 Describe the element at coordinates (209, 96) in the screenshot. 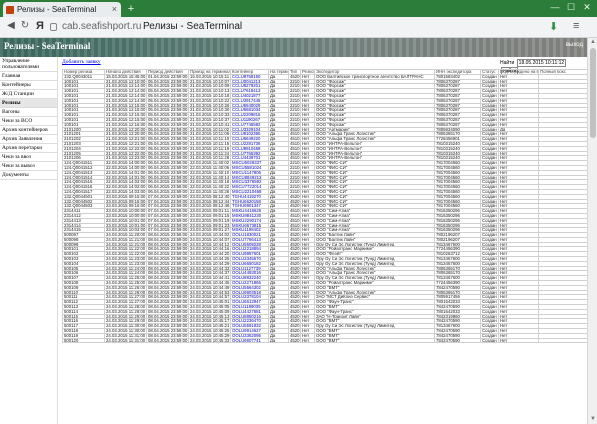

I see `table-cell: 21.03.2015 10:10:18` at that location.